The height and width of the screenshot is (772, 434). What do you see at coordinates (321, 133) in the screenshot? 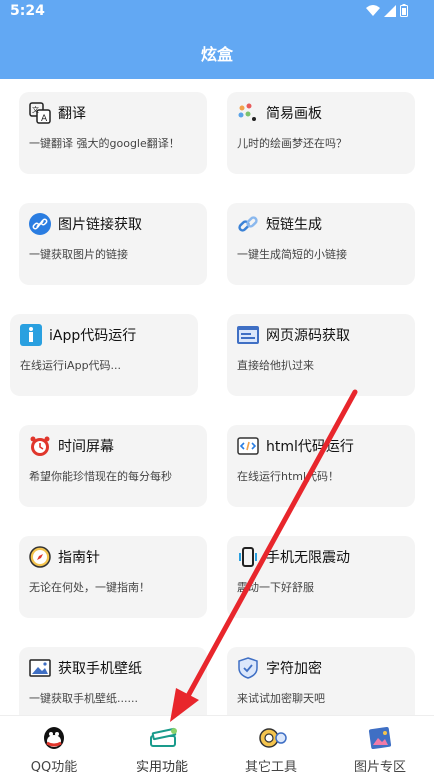
I see `card-drawing-board: 简易画板 儿时的绘画梦还在吗？` at bounding box center [321, 133].